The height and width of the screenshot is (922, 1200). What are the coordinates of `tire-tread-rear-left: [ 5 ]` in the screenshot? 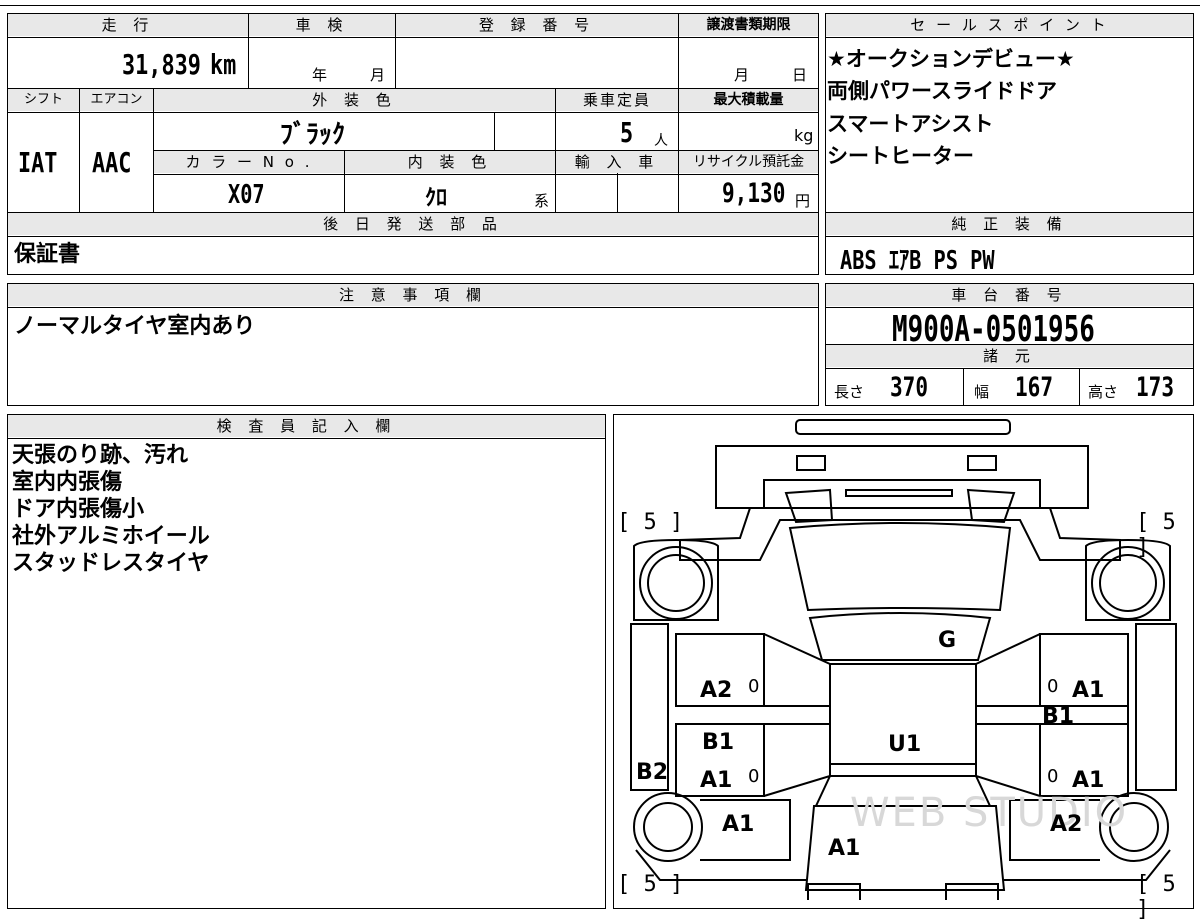 It's located at (650, 884).